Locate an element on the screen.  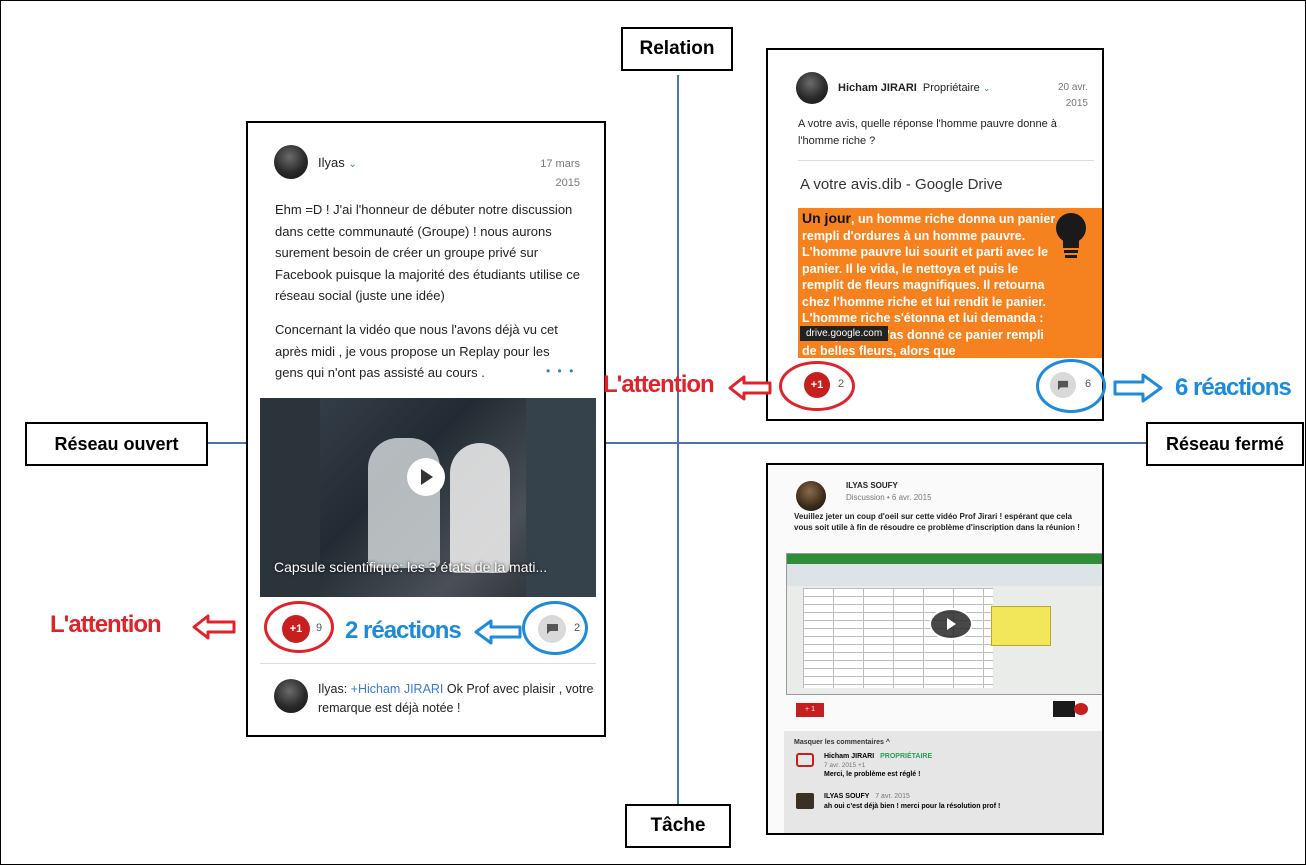
lab-figure is located at coordinates (480, 508).